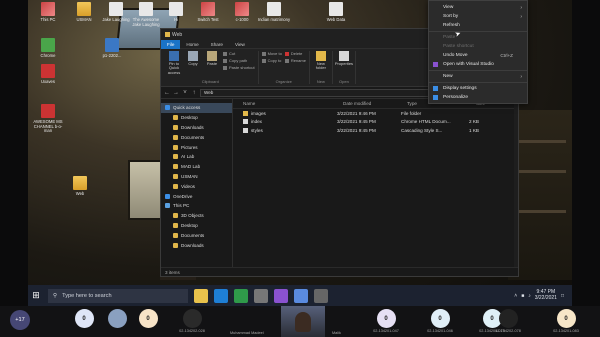  What do you see at coordinates (193, 58) in the screenshot?
I see `copy-button: Copy` at bounding box center [193, 58].